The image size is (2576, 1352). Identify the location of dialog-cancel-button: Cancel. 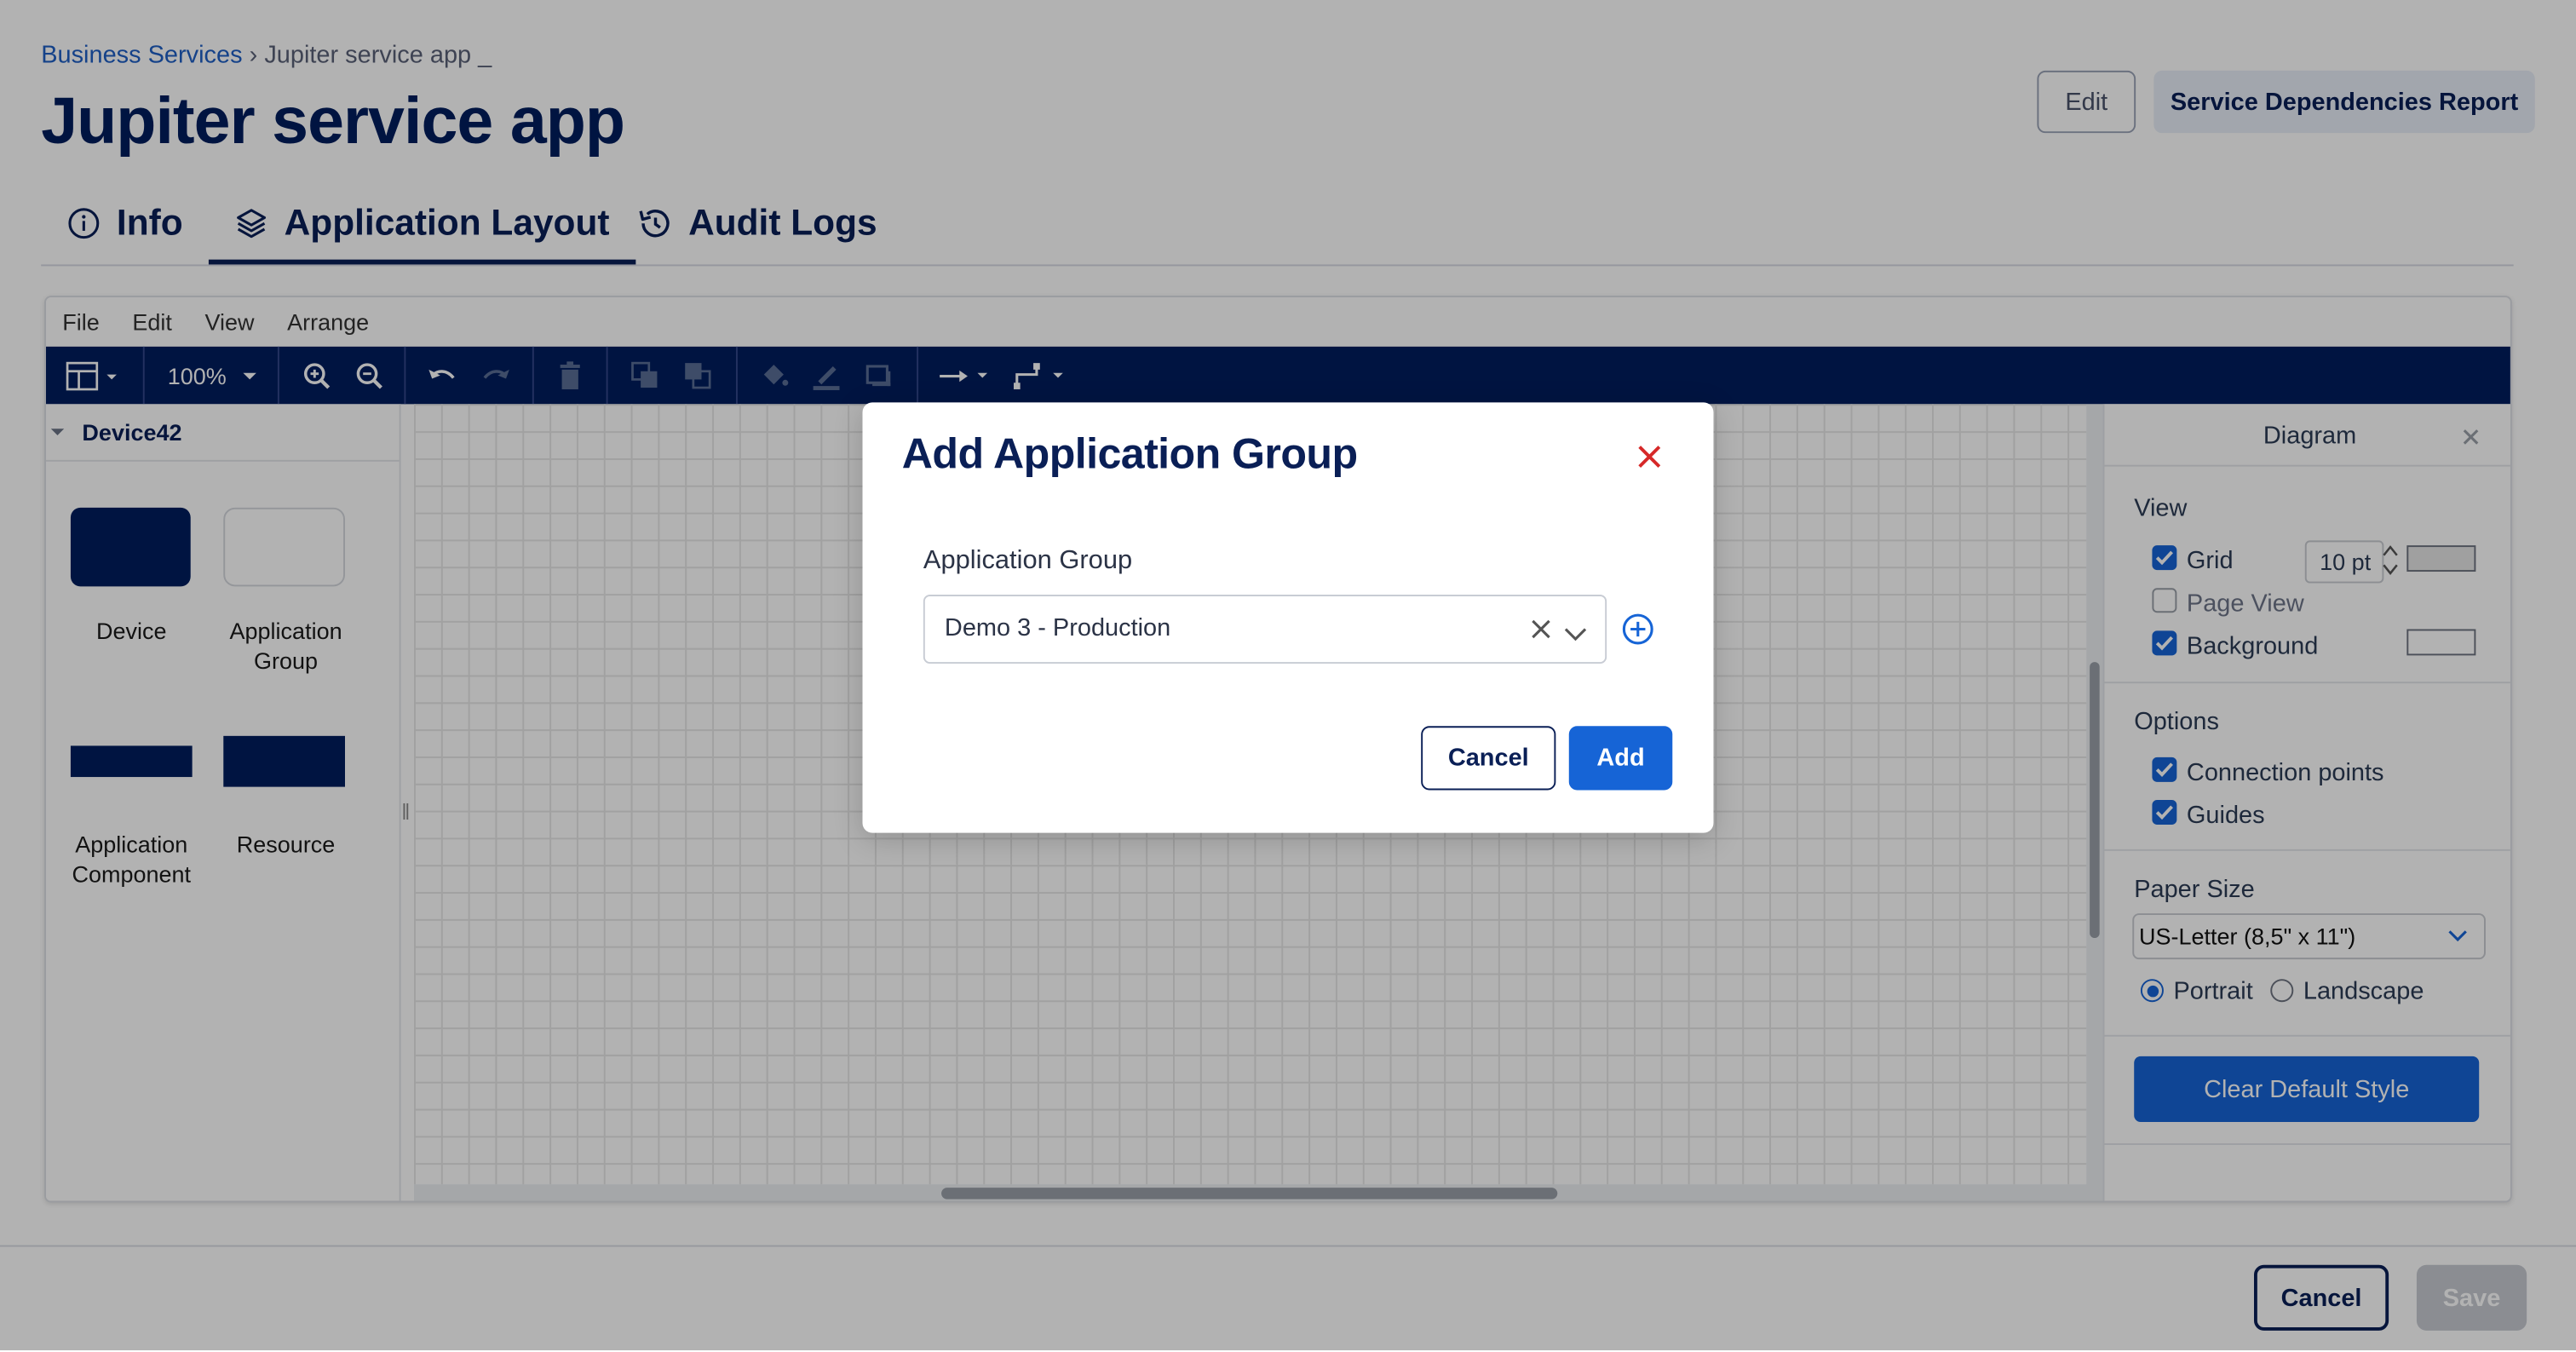
(1489, 758).